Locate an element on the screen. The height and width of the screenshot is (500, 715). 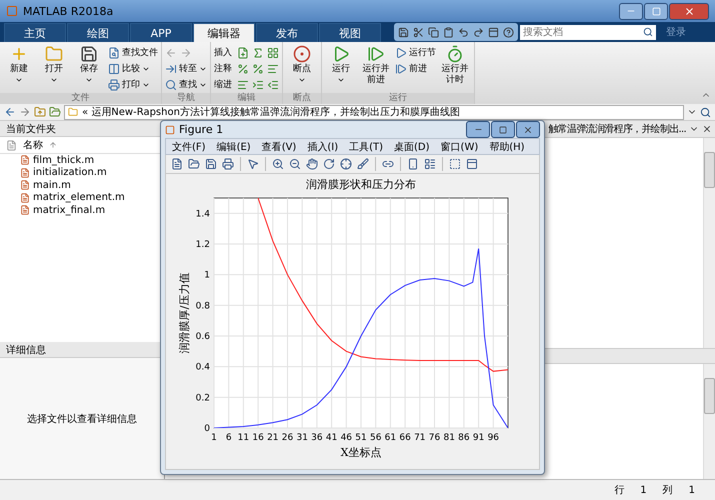
cut-icon is located at coordinates (418, 32).